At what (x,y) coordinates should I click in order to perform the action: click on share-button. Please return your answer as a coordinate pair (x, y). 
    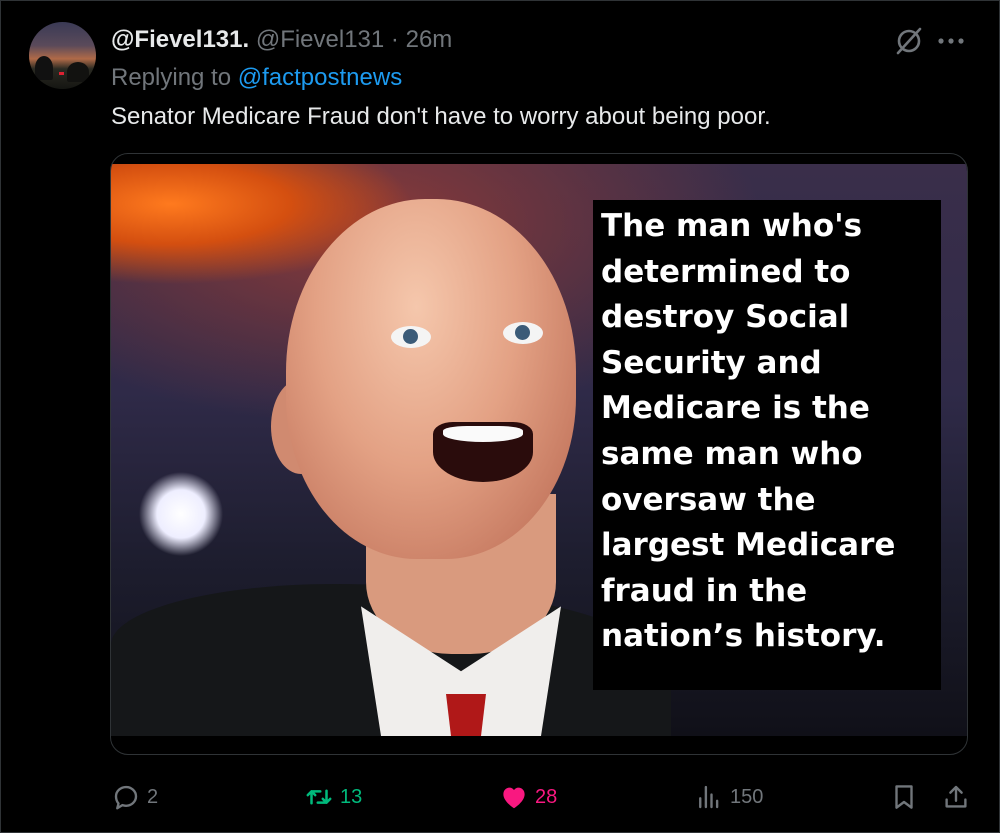
    Looking at the image, I should click on (956, 797).